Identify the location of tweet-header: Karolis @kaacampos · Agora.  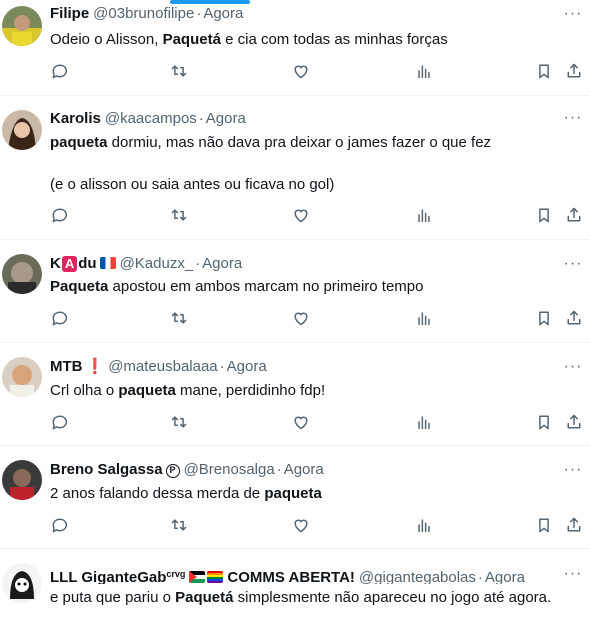
(300, 119).